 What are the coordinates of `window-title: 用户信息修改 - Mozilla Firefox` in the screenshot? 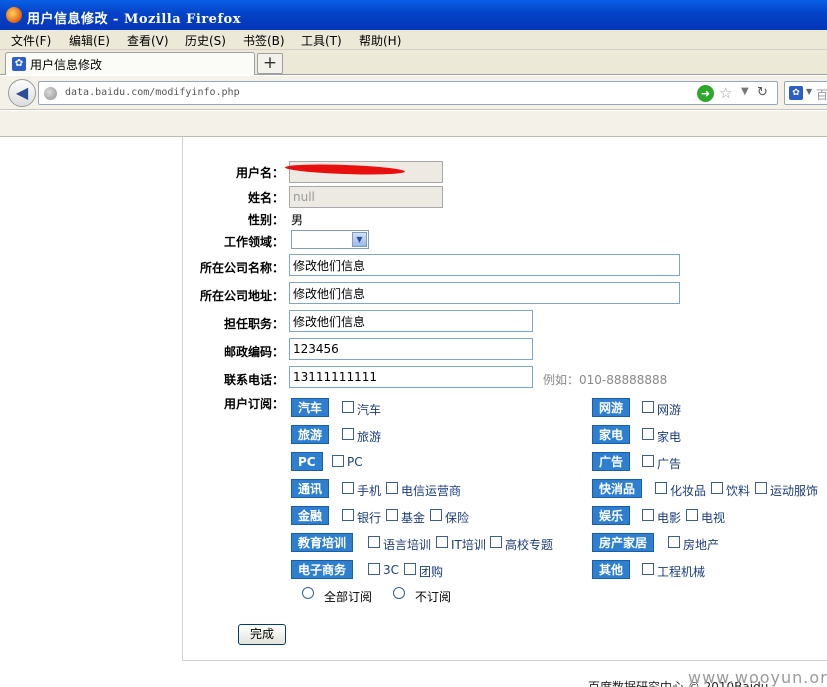 It's located at (134, 19).